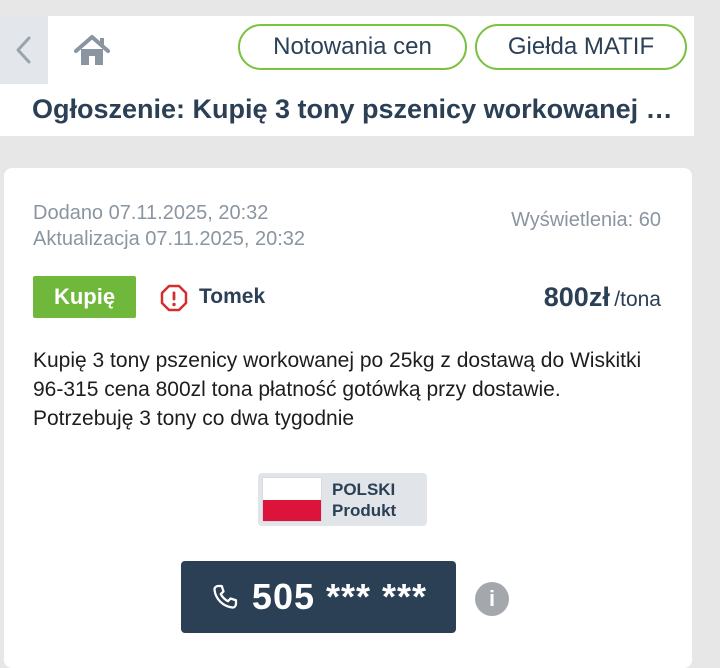 The height and width of the screenshot is (668, 720). I want to click on alert-octagon-icon, so click(174, 298).